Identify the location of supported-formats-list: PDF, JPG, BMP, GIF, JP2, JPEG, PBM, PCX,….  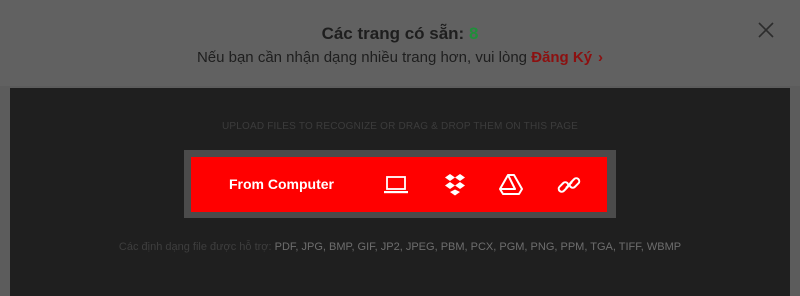
(478, 247).